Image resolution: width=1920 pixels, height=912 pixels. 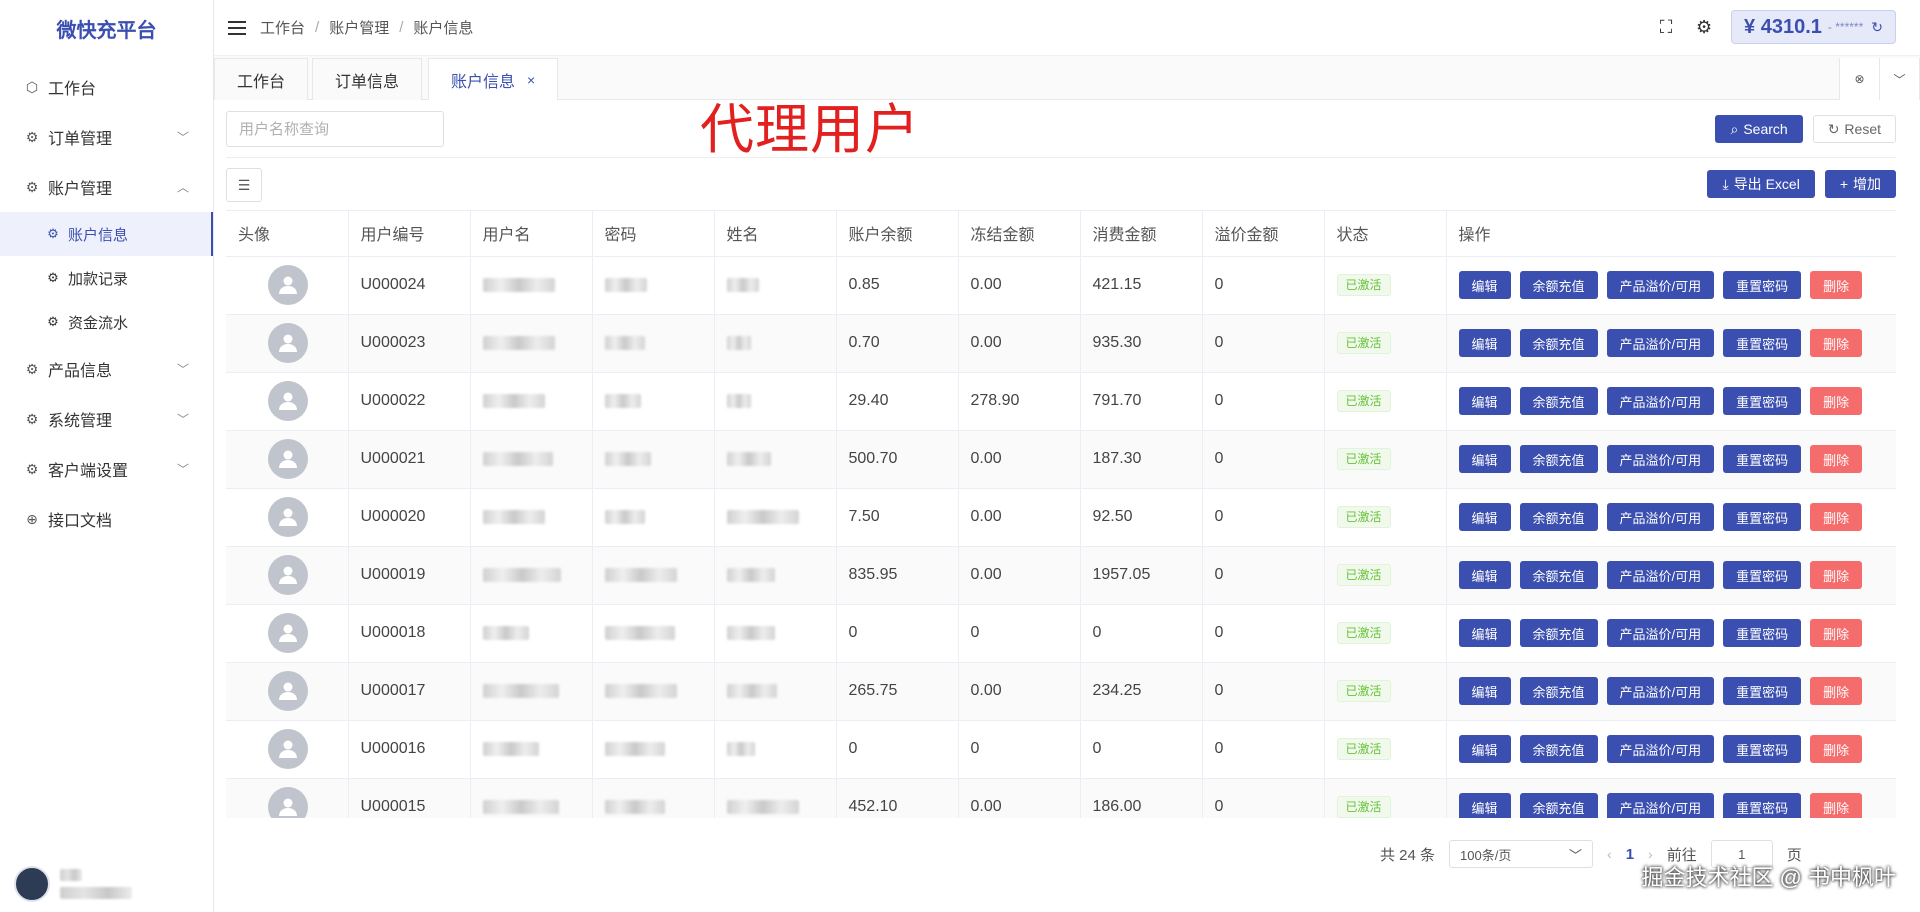 I want to click on breadcrumb-item: 工作台, so click(x=282, y=27).